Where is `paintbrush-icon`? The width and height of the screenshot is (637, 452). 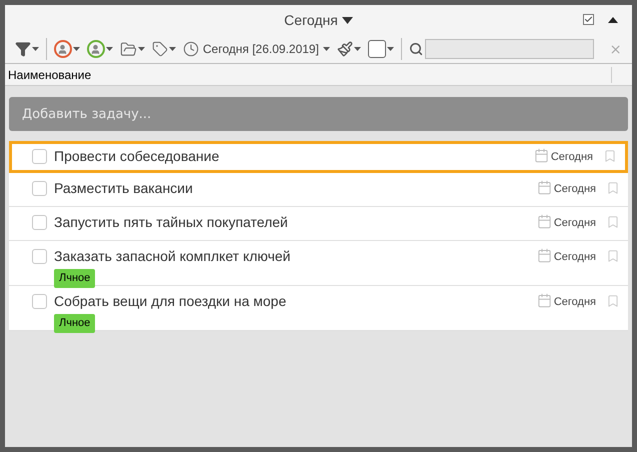
paintbrush-icon is located at coordinates (344, 49).